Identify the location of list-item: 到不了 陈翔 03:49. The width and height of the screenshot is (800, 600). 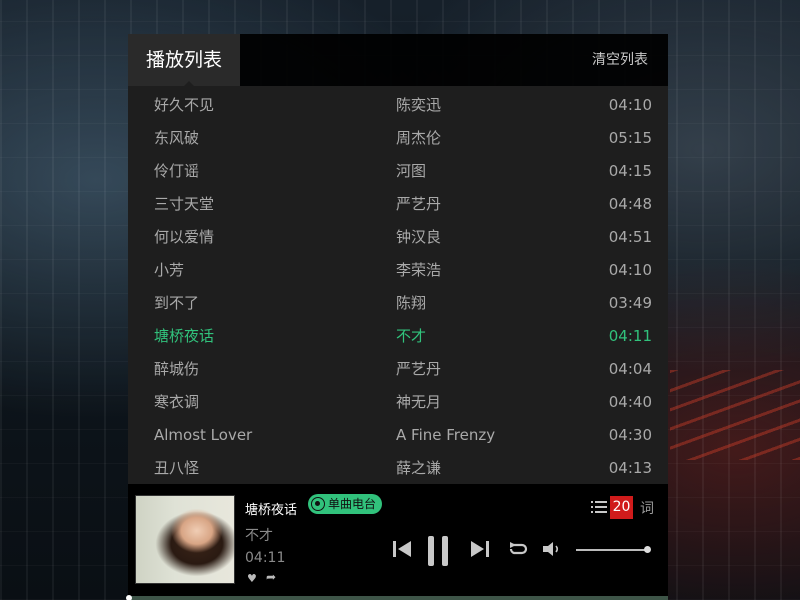
(398, 303).